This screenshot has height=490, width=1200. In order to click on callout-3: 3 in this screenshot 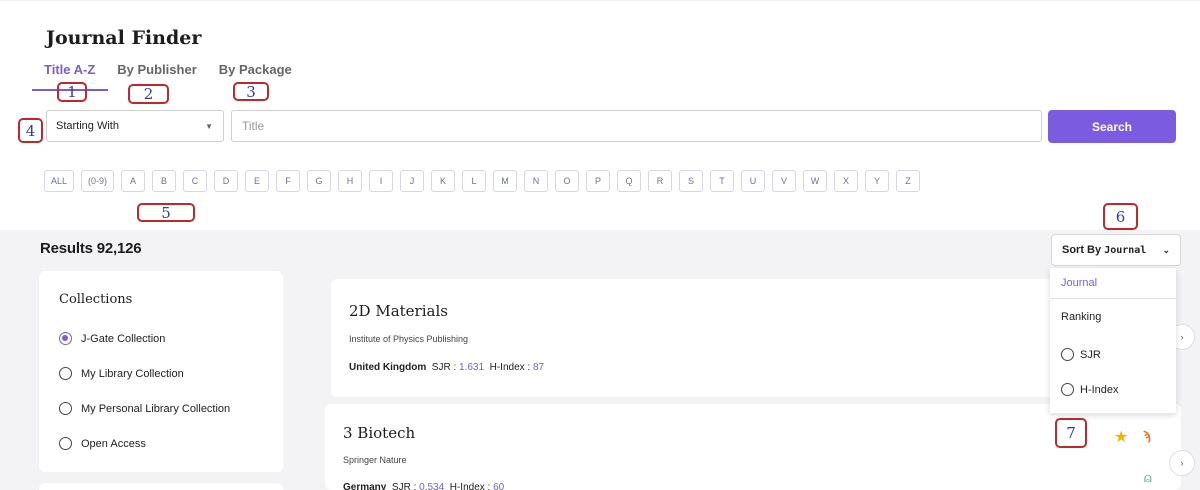, I will do `click(251, 91)`.